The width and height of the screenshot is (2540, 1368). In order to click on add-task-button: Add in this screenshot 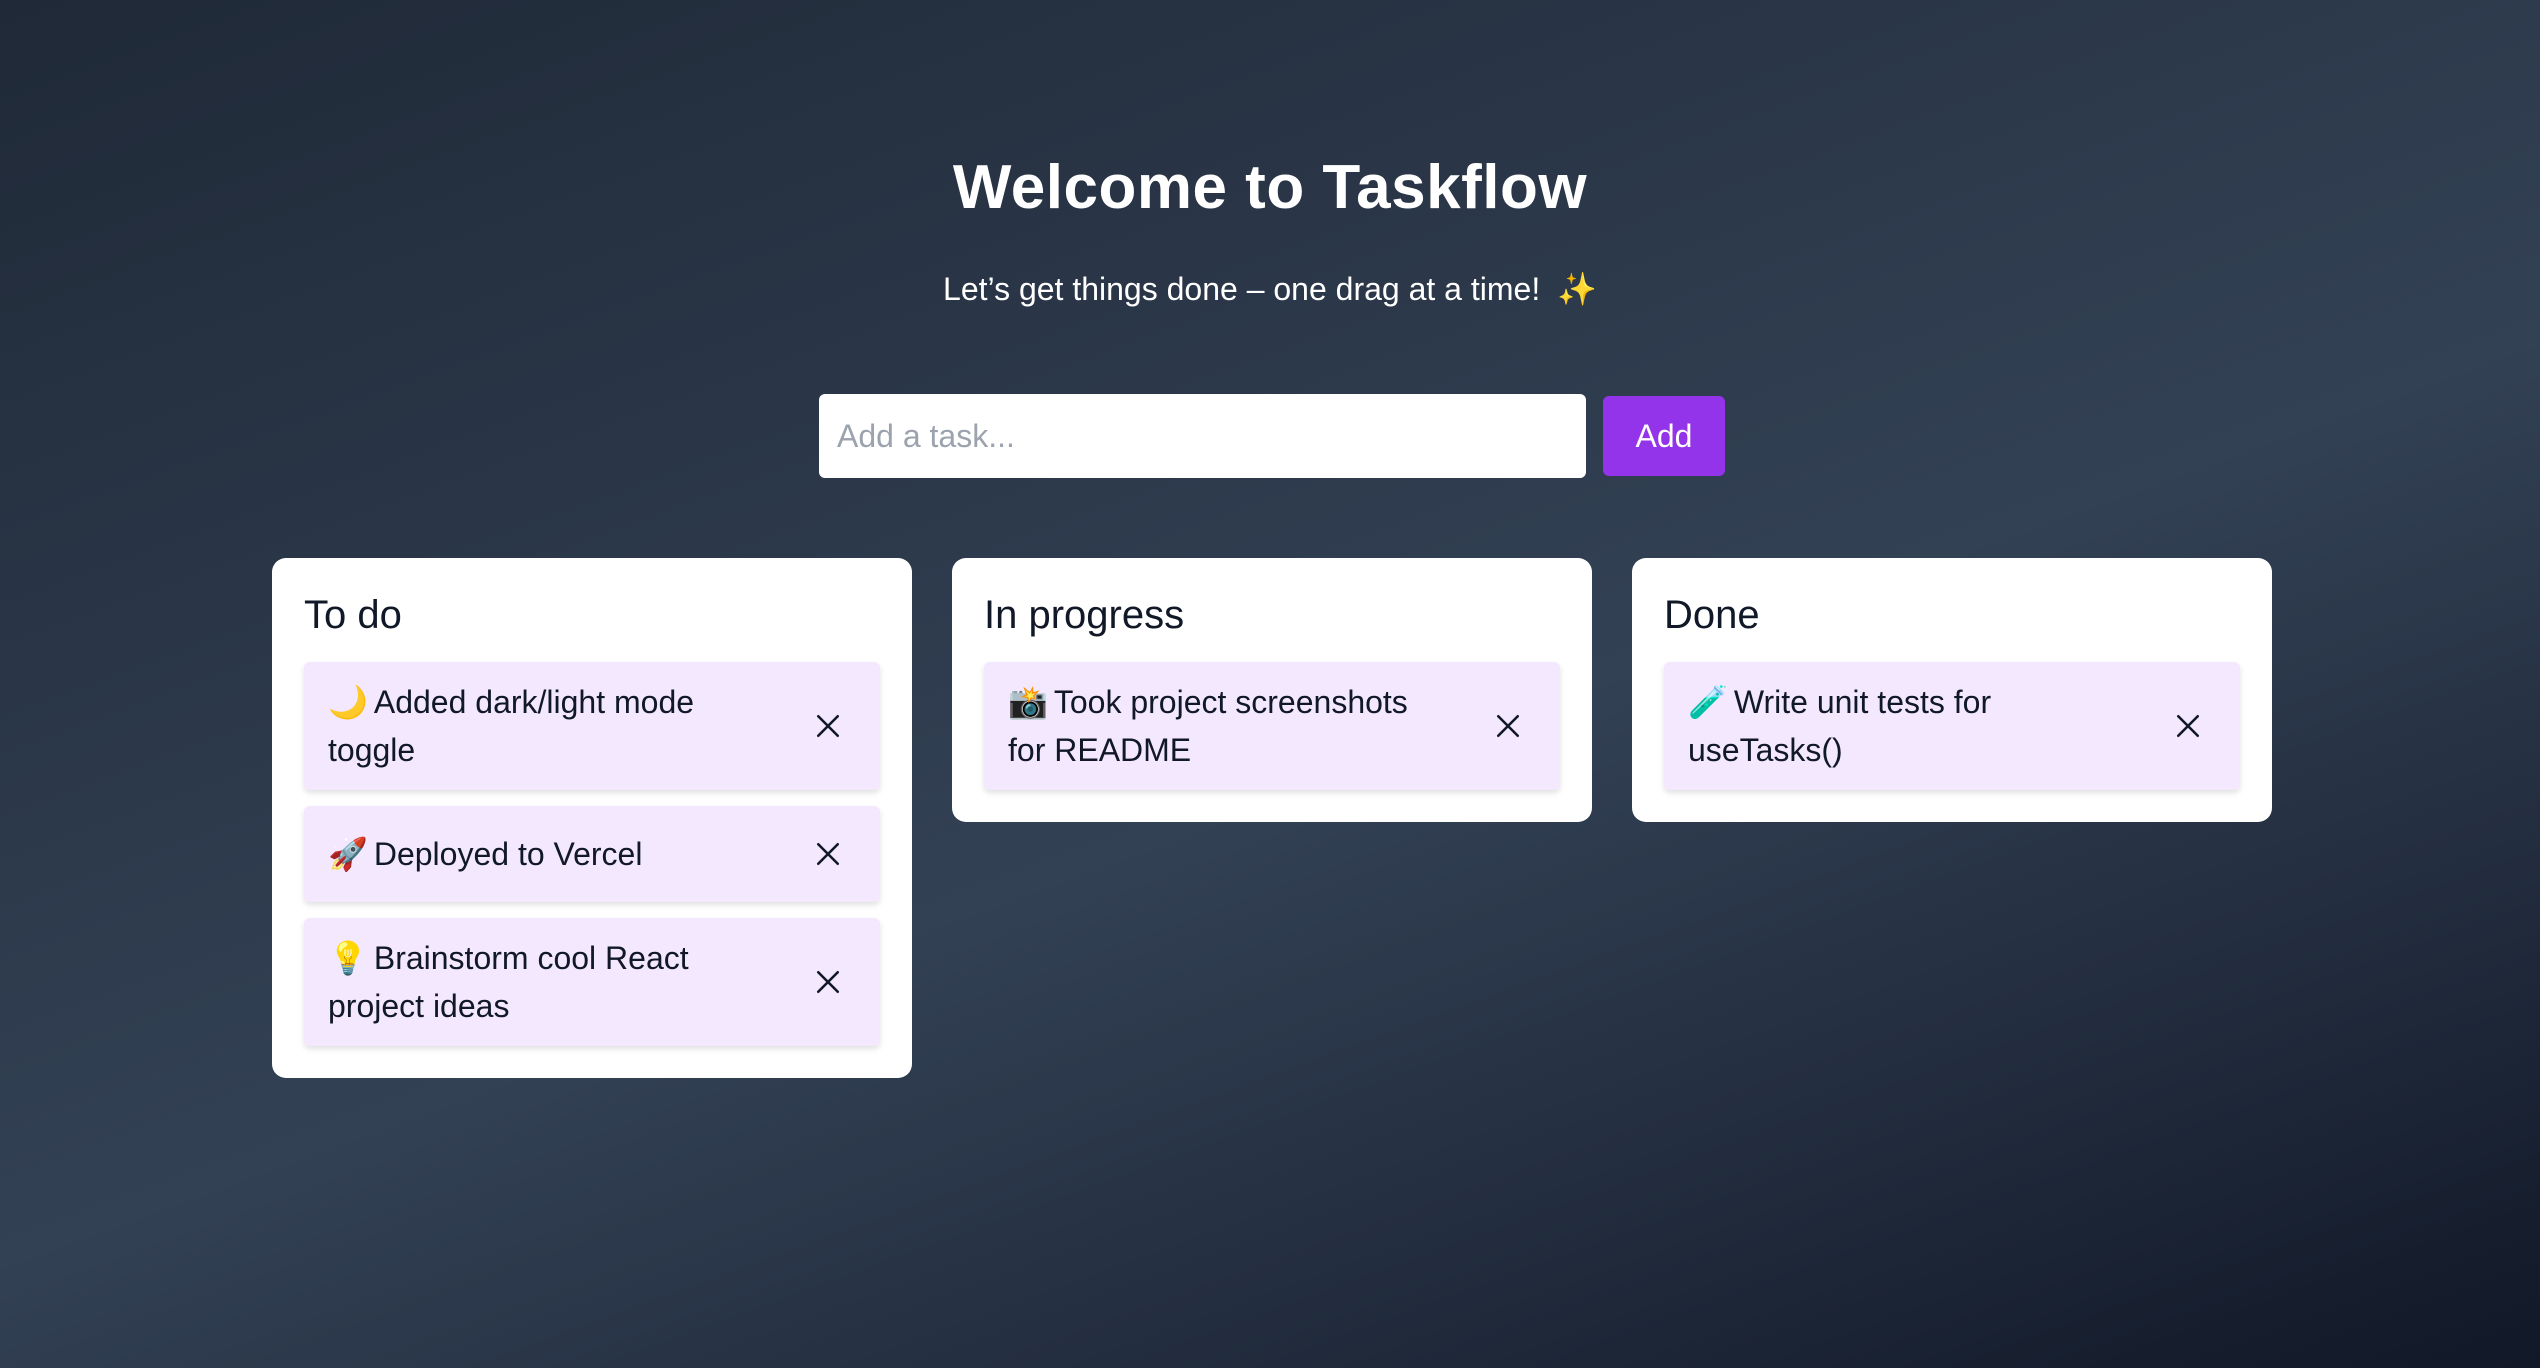, I will do `click(1664, 436)`.